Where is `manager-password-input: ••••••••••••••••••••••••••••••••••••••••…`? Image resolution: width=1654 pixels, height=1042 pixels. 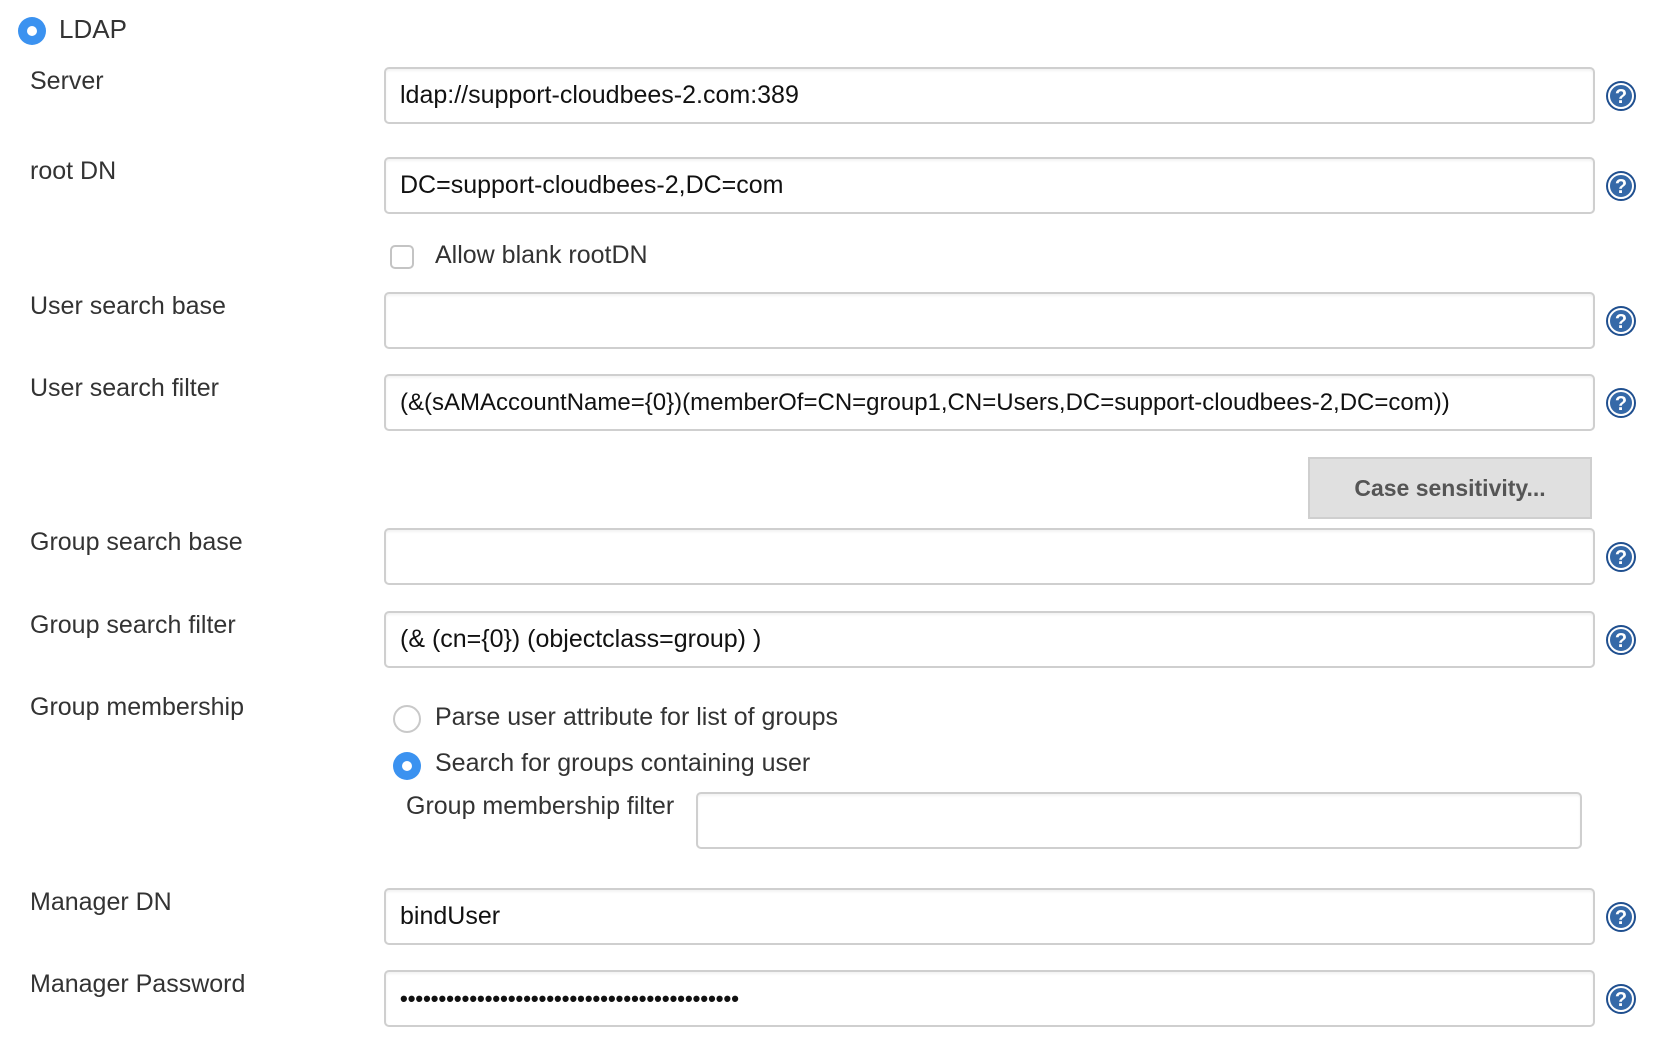
manager-password-input: ••••••••••••••••••••••••••••••••••••••••… is located at coordinates (989, 998).